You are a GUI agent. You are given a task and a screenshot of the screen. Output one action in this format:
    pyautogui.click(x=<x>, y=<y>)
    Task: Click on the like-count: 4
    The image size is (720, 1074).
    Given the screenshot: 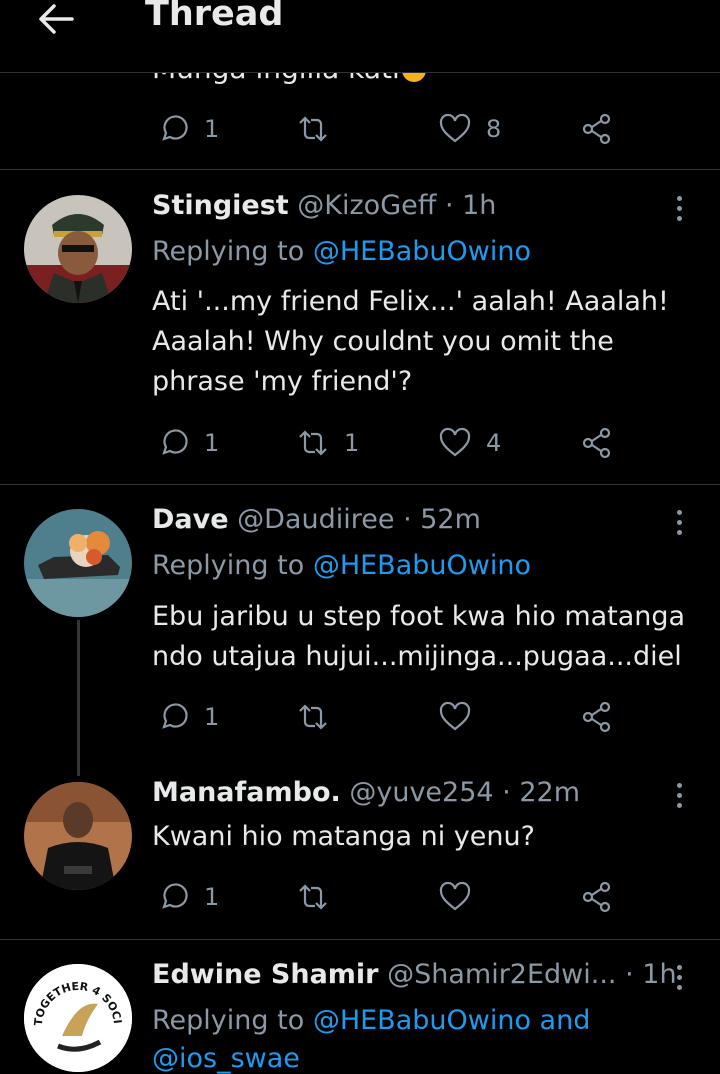 What is the action you would take?
    pyautogui.click(x=494, y=443)
    